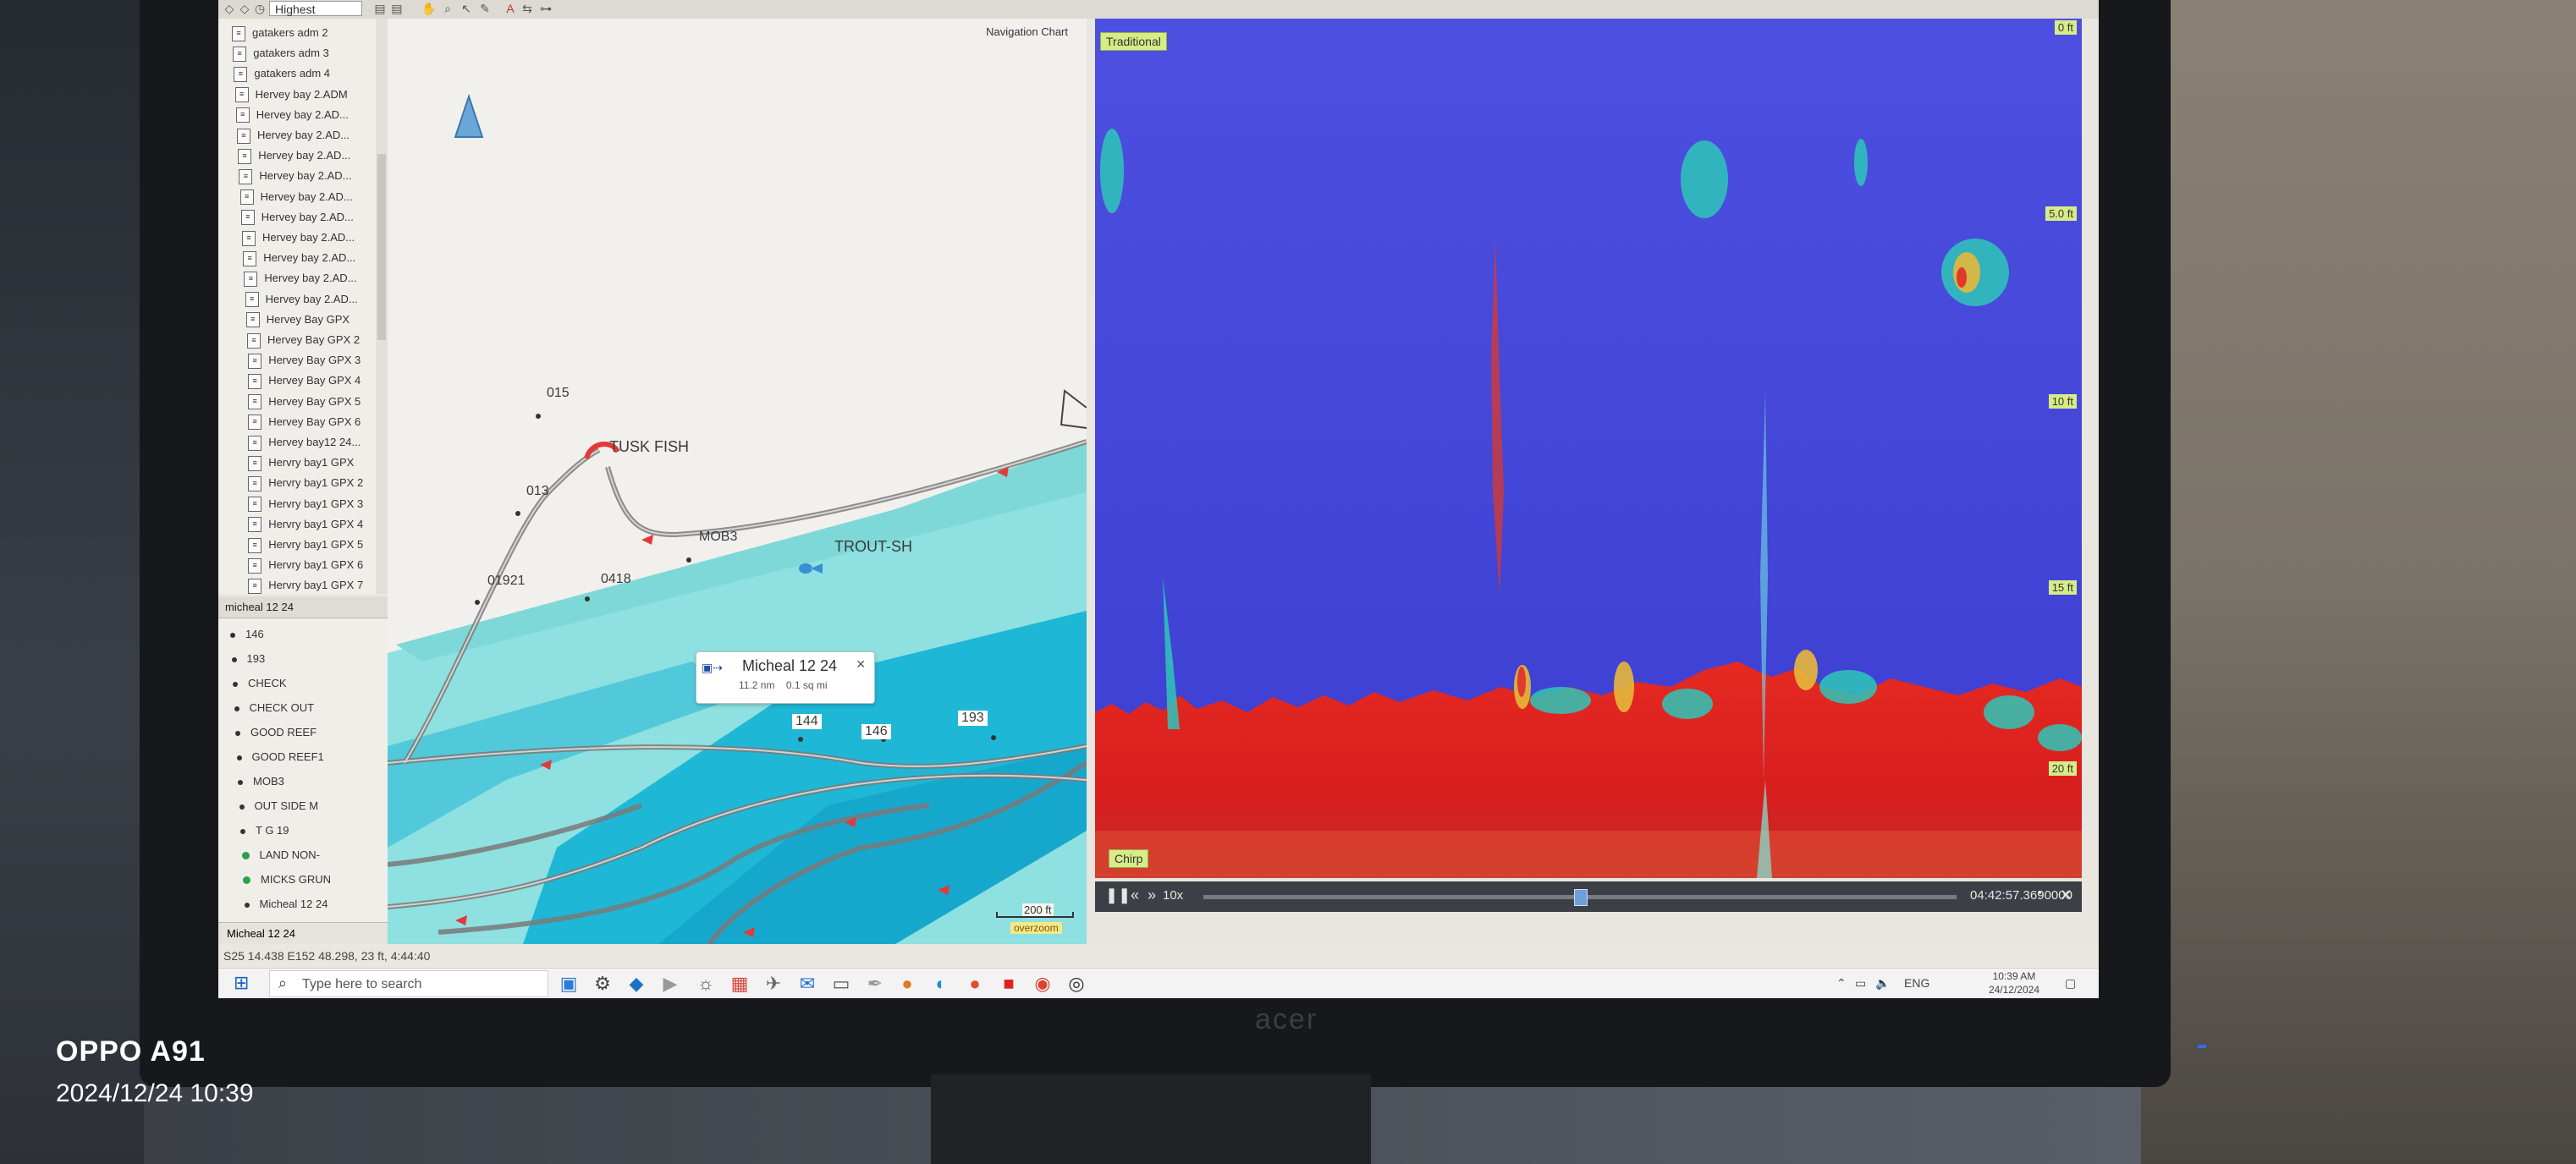  Describe the element at coordinates (527, 8) in the screenshot. I see `route-tool-icon: ⇆` at that location.